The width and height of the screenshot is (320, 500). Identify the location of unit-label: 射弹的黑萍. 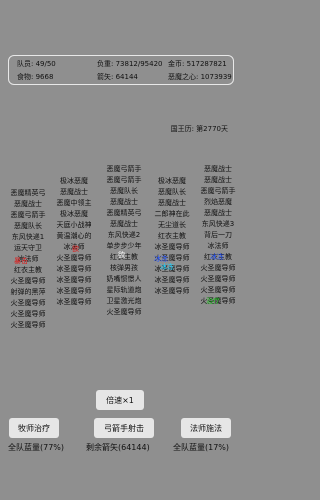
(28, 292).